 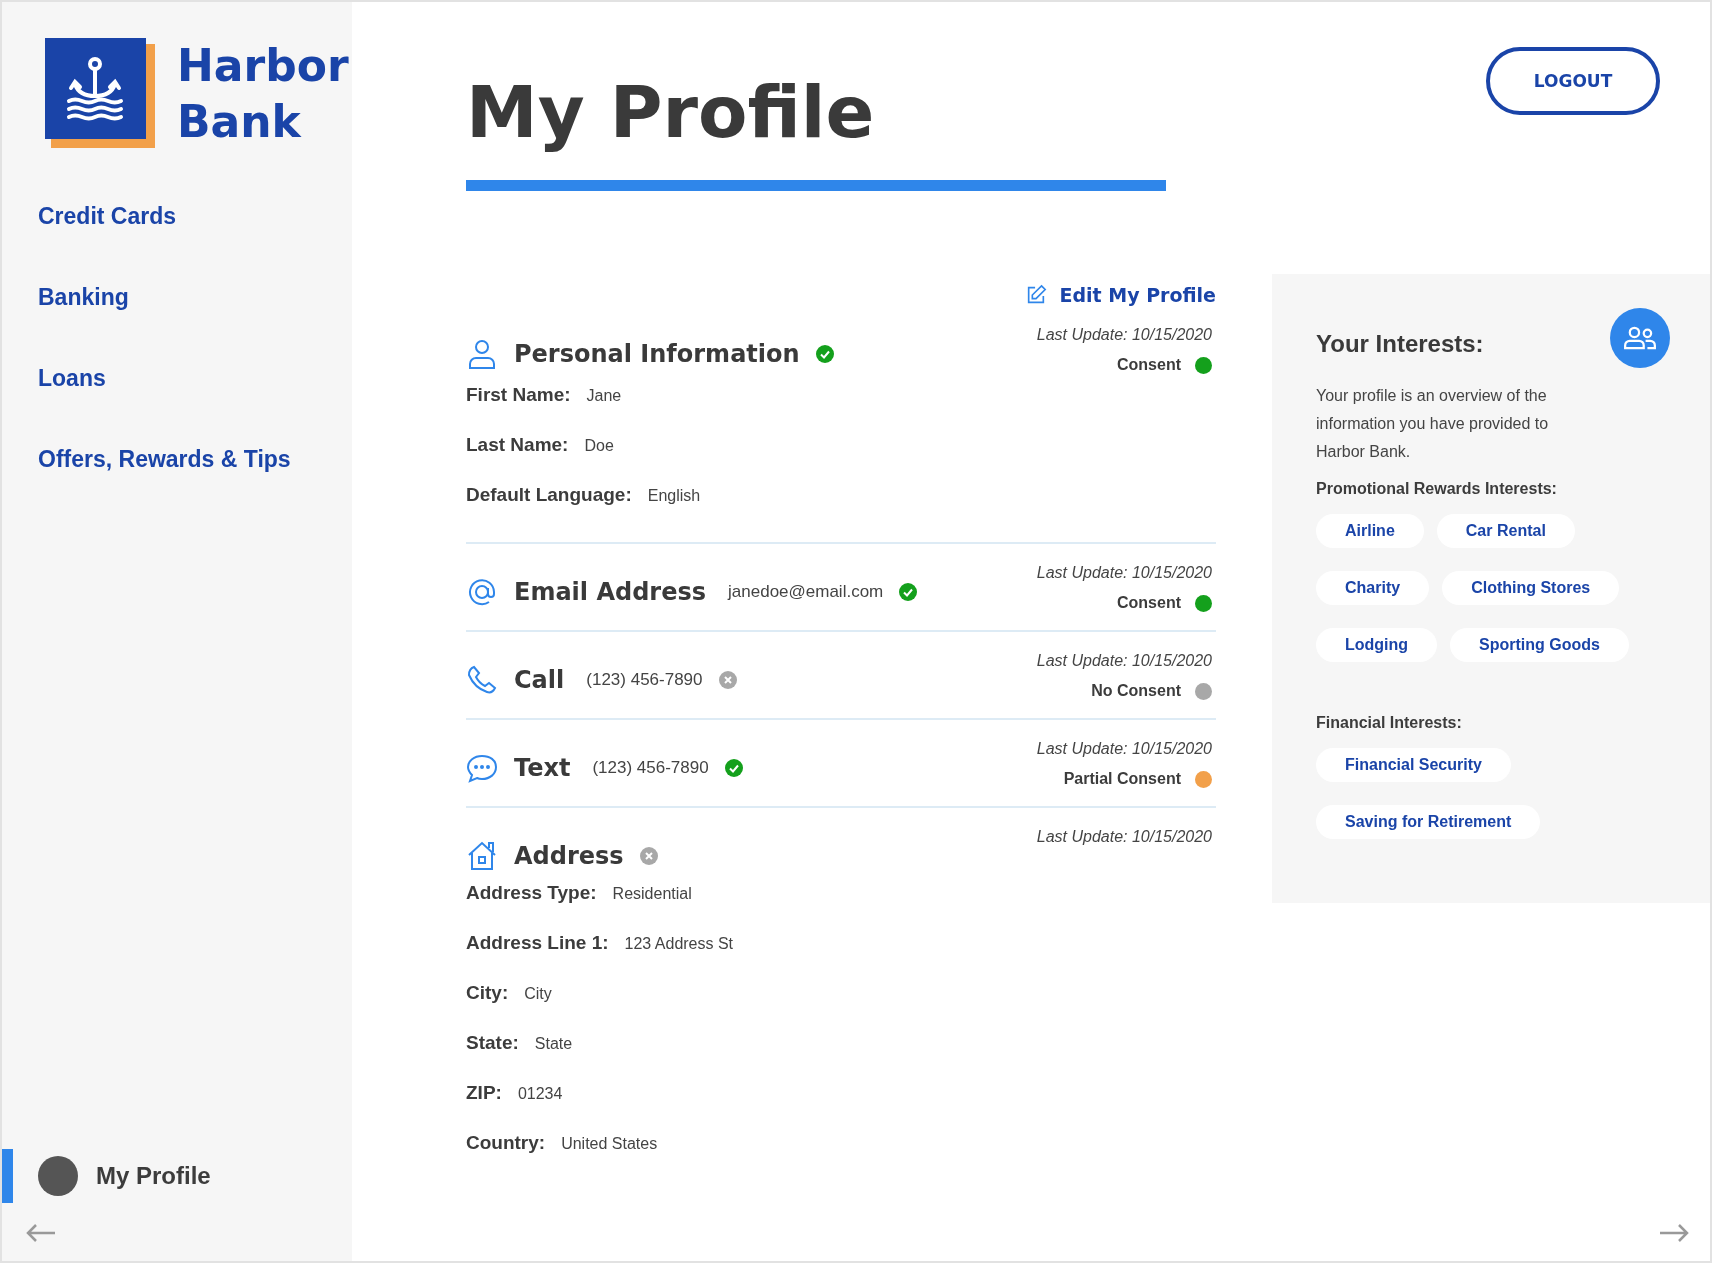 I want to click on brand-name: Harbor, so click(x=263, y=66).